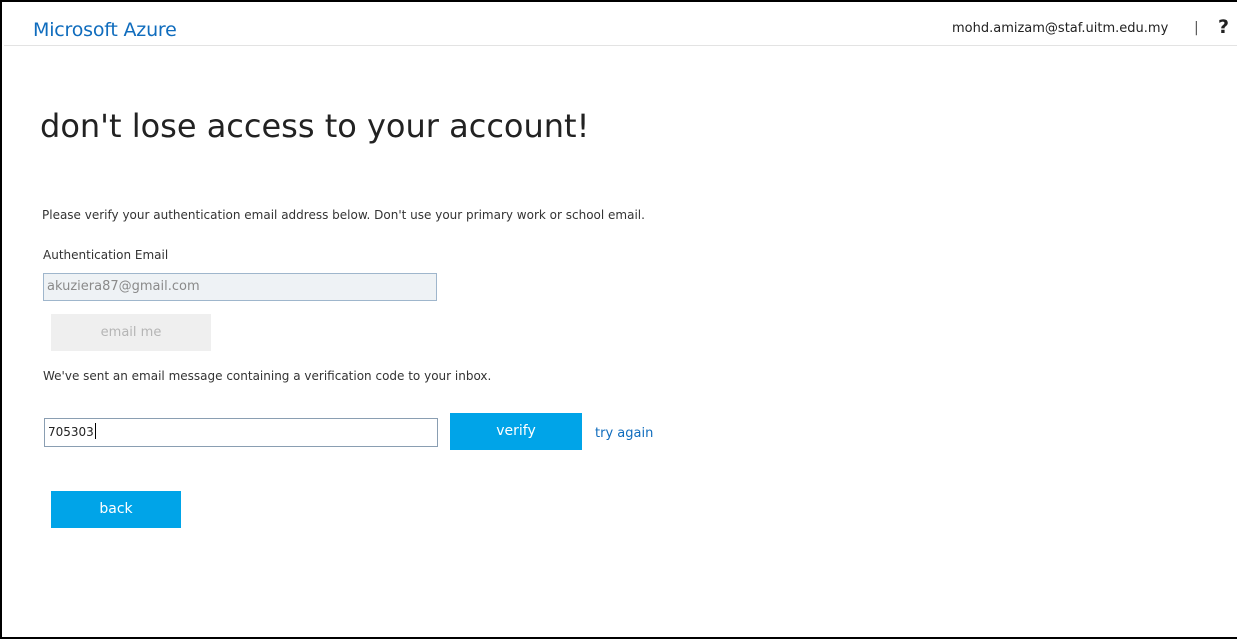 The height and width of the screenshot is (639, 1237). Describe the element at coordinates (116, 509) in the screenshot. I see `back-button: back` at that location.